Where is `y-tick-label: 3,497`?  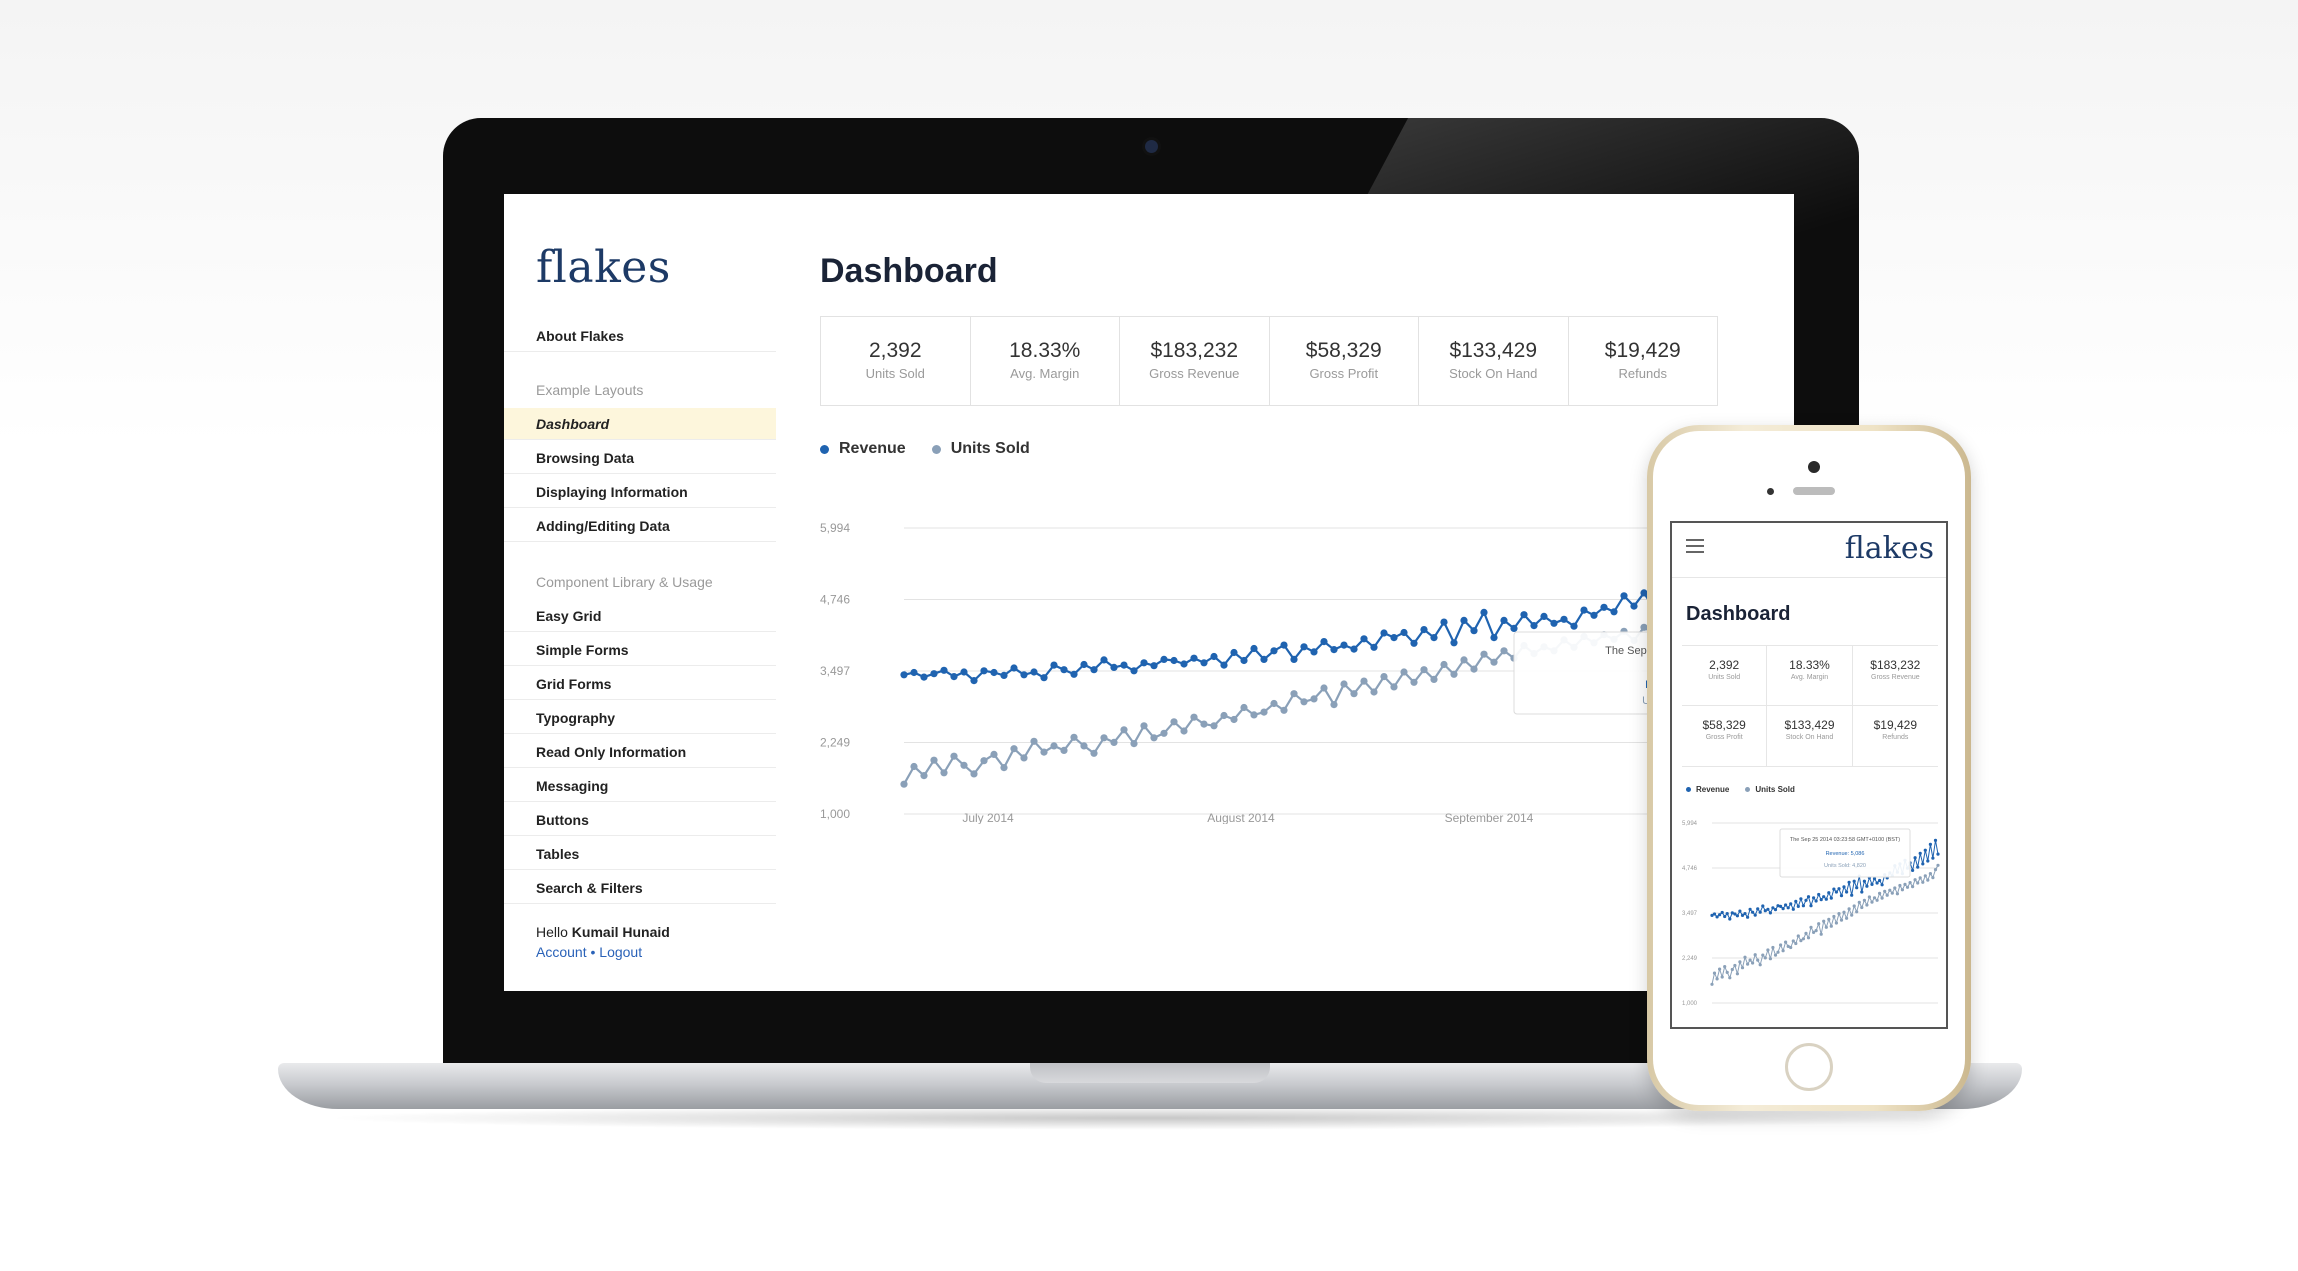 y-tick-label: 3,497 is located at coordinates (835, 671).